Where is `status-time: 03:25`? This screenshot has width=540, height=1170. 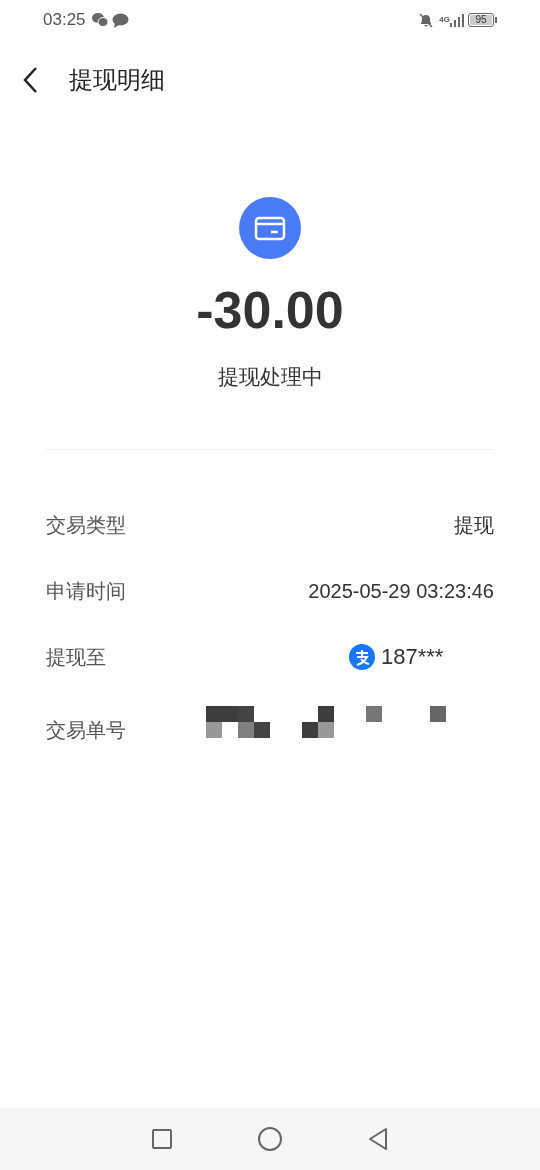 status-time: 03:25 is located at coordinates (64, 20).